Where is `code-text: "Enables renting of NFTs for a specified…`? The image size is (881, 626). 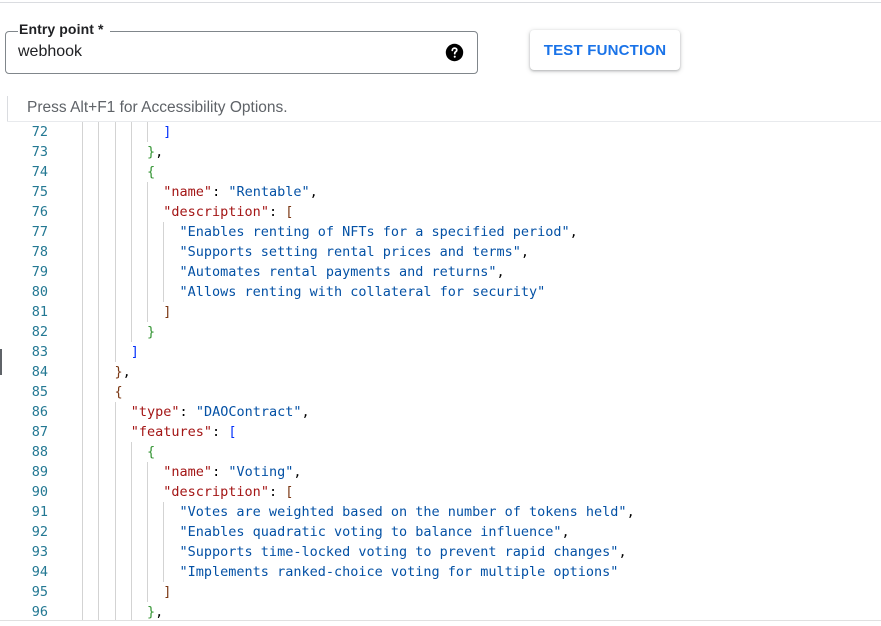 code-text: "Enables renting of NFTs for a specified… is located at coordinates (379, 232).